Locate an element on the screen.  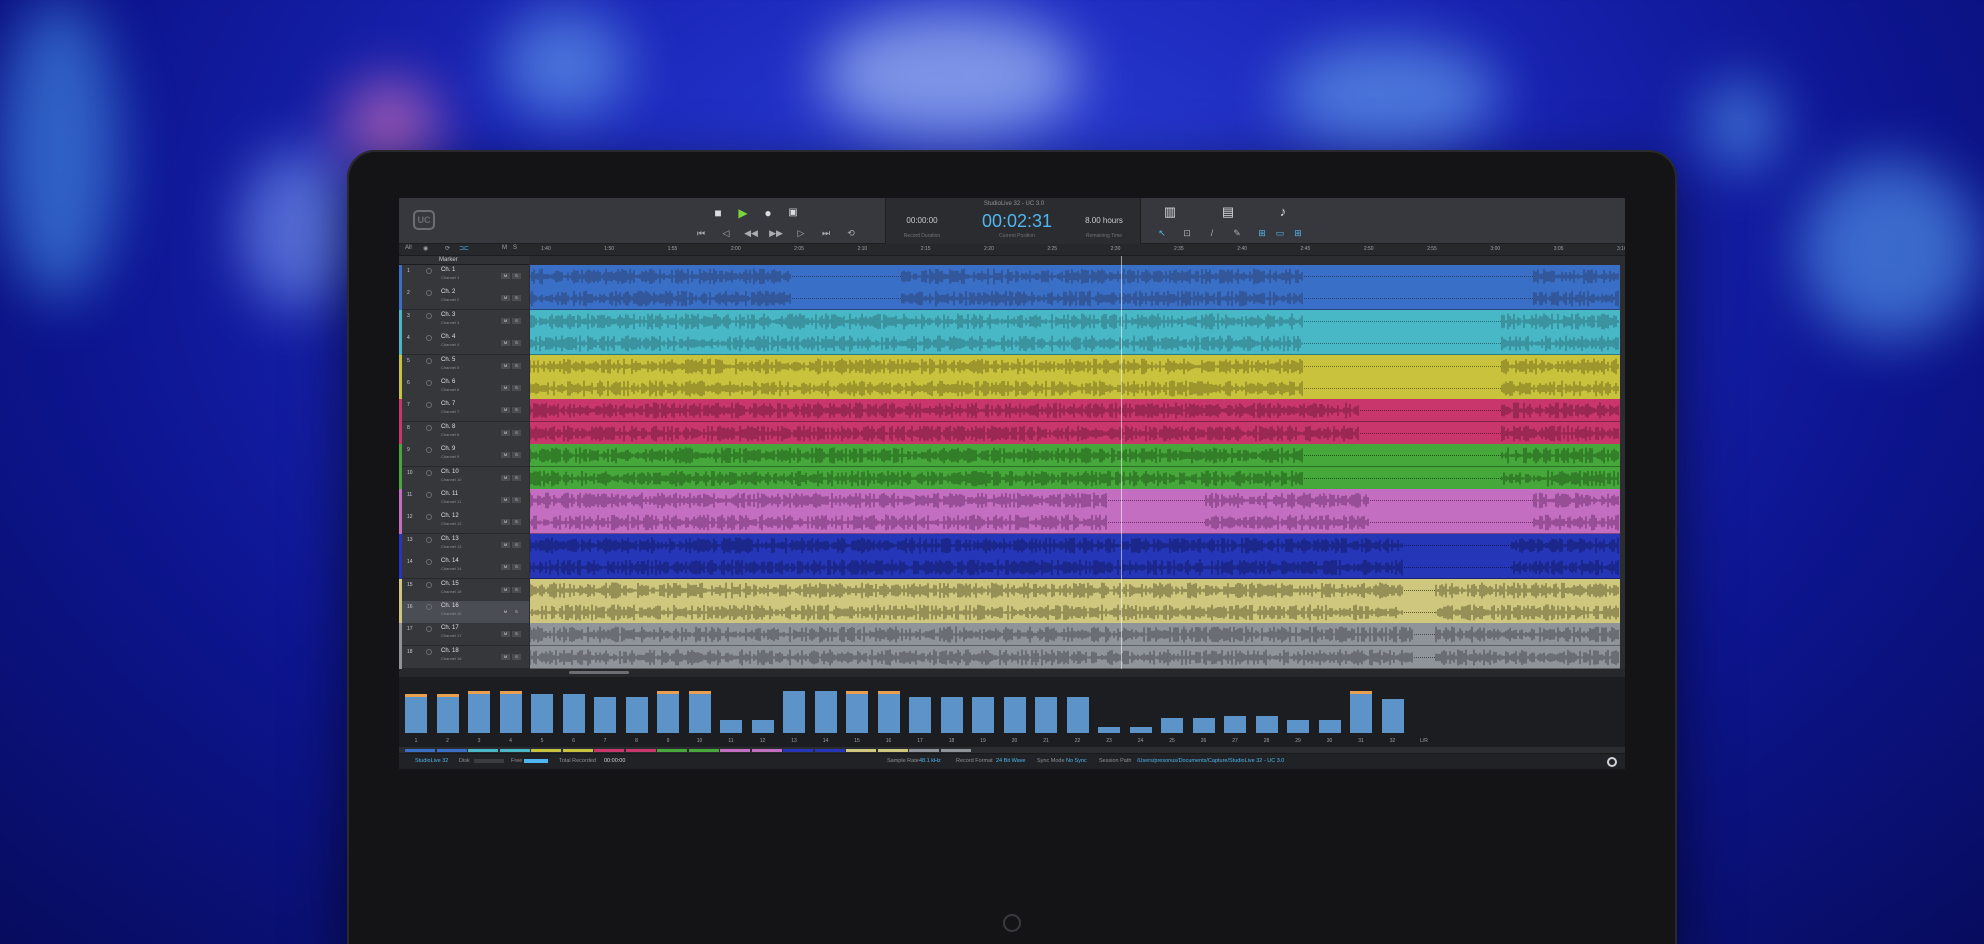
skip-forward-icon: ⏭ is located at coordinates (826, 233).